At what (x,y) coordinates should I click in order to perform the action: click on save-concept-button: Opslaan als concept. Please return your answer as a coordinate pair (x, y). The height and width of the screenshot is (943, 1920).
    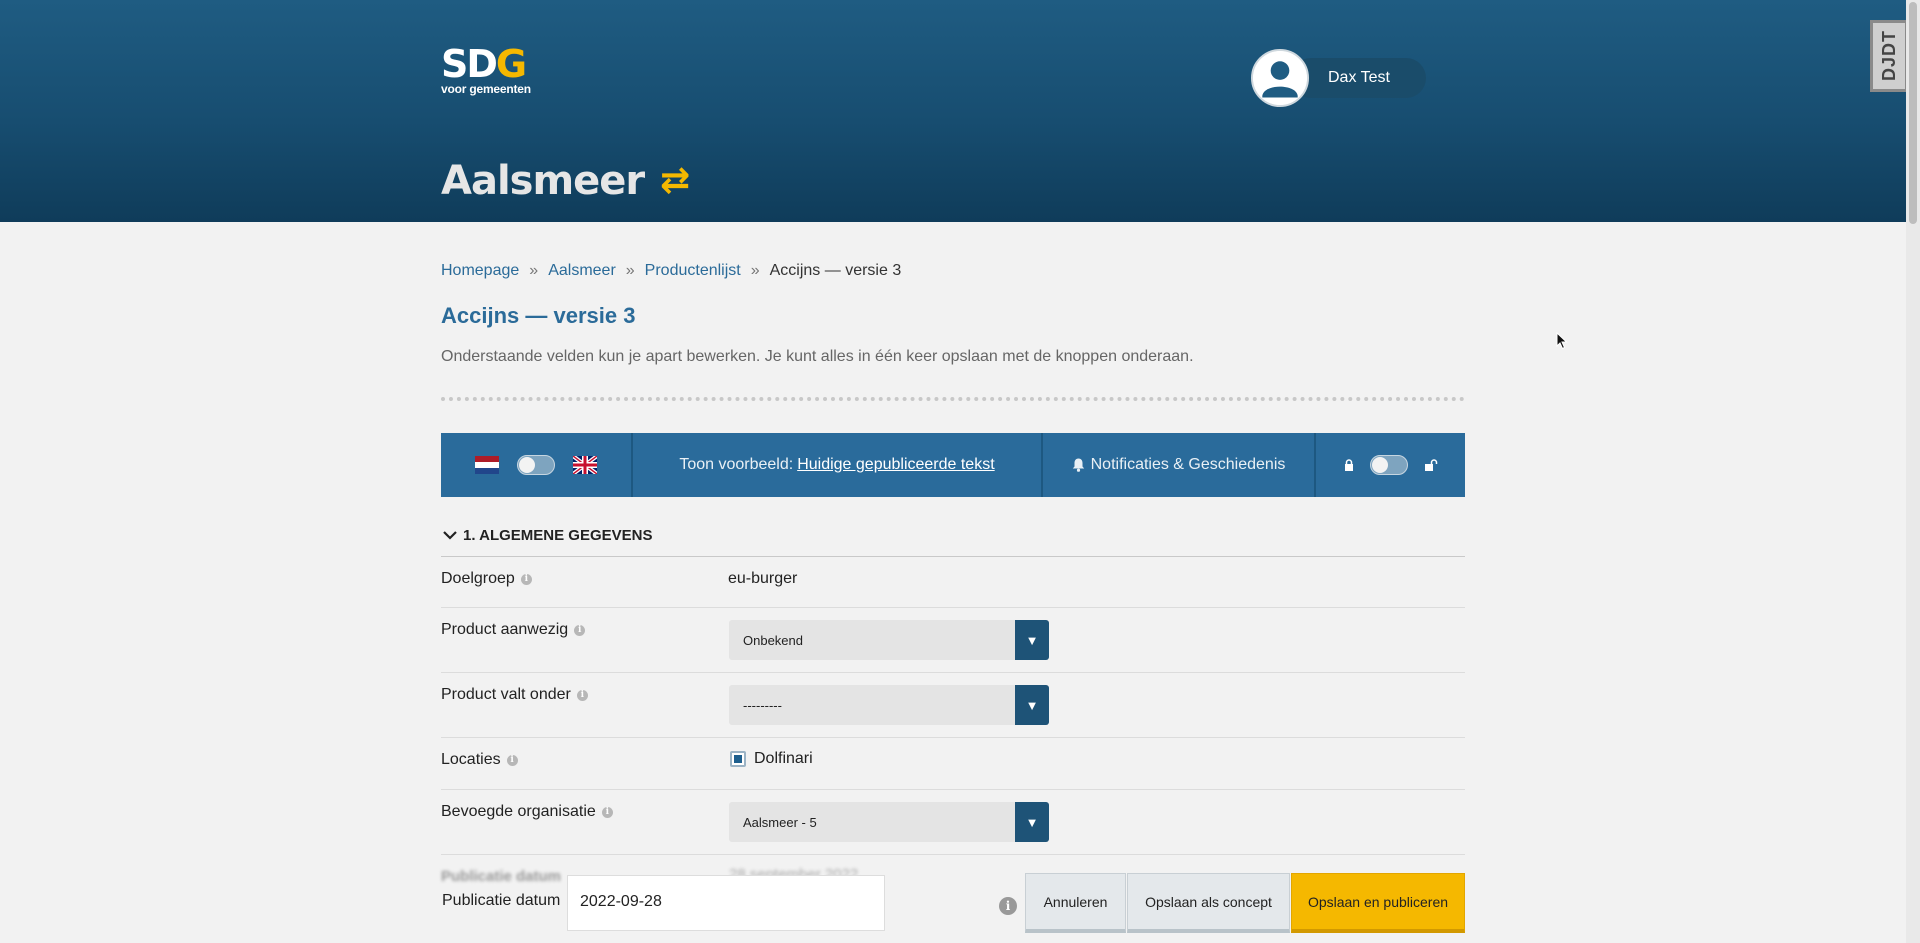
    Looking at the image, I should click on (1208, 903).